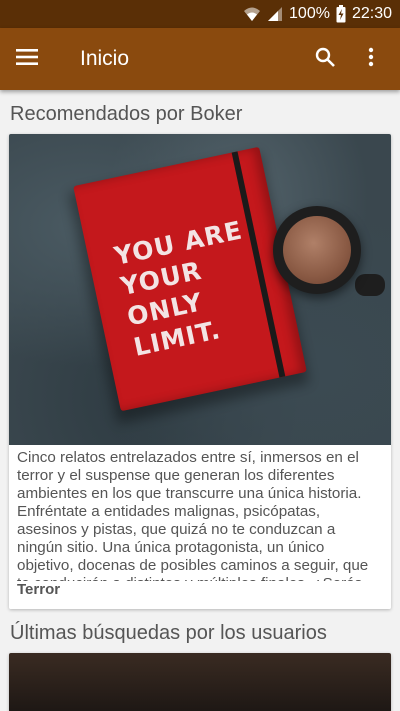 The width and height of the screenshot is (400, 711). Describe the element at coordinates (252, 14) in the screenshot. I see `wifi-icon` at that location.